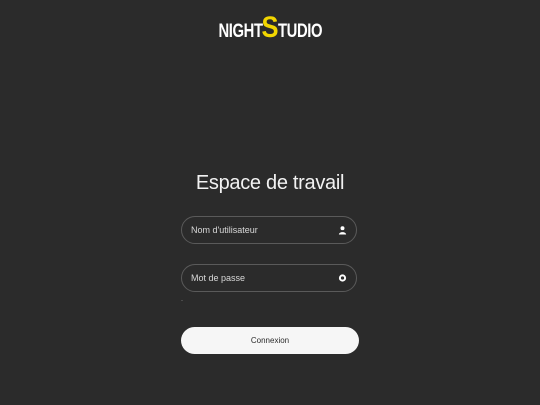 The image size is (540, 405). Describe the element at coordinates (270, 340) in the screenshot. I see `login-button: Connexion` at that location.